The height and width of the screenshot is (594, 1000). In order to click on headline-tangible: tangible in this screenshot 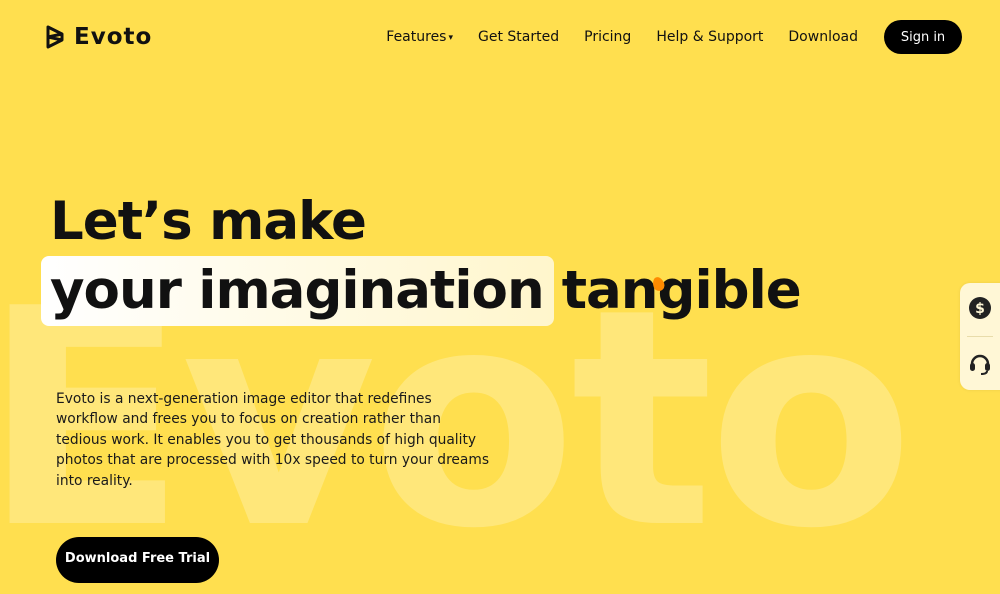, I will do `click(681, 290)`.